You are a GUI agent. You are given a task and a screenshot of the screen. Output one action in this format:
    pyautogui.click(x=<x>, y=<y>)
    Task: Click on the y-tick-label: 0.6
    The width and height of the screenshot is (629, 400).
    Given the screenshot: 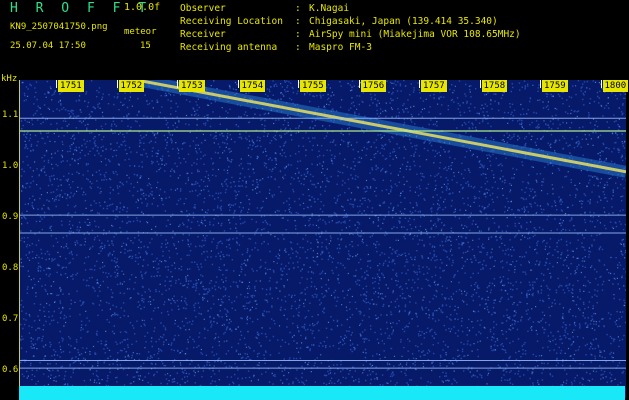 What is the action you would take?
    pyautogui.click(x=10, y=369)
    